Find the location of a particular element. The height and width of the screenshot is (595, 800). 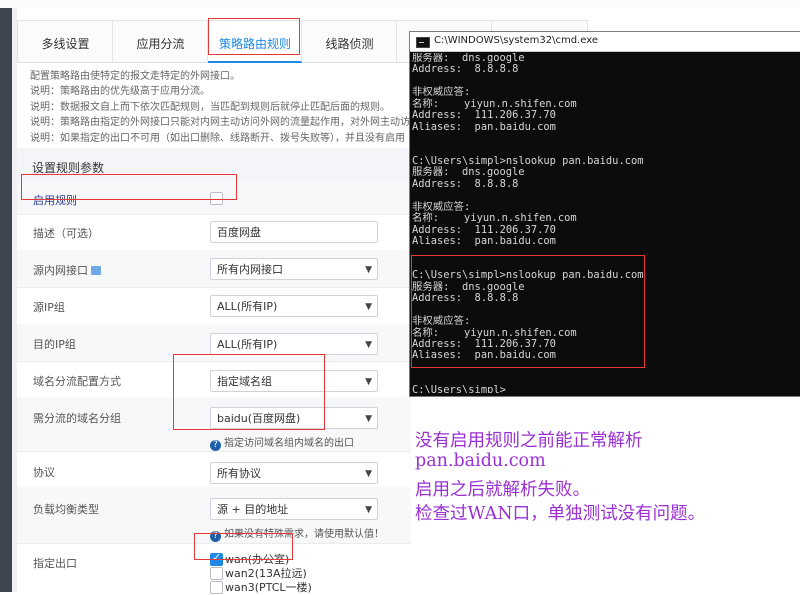

domain-group-label: 需分流的域名分组 is located at coordinates (77, 418).